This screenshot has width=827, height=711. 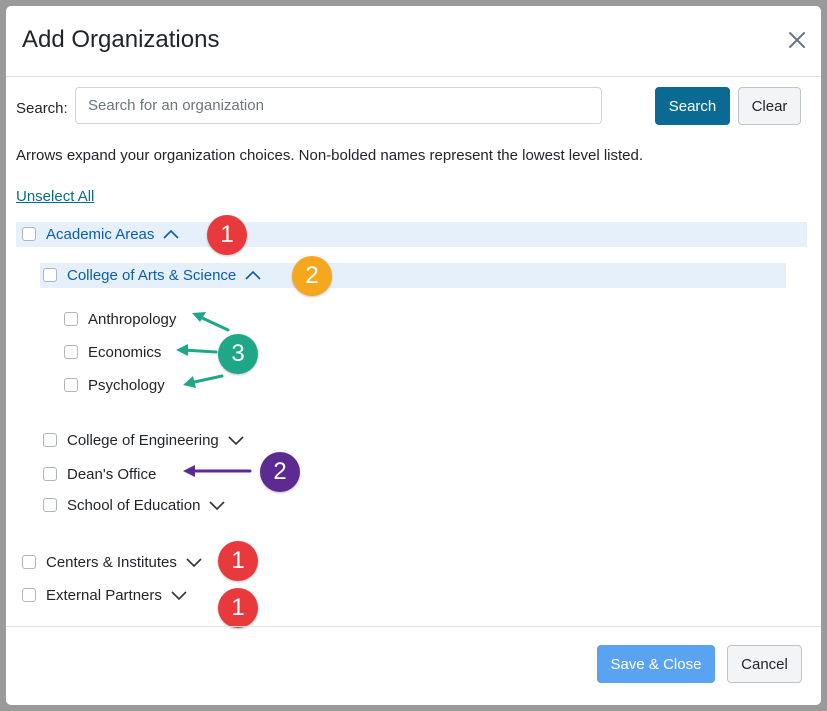 I want to click on teal-arrow-anthropology, so click(x=213, y=323).